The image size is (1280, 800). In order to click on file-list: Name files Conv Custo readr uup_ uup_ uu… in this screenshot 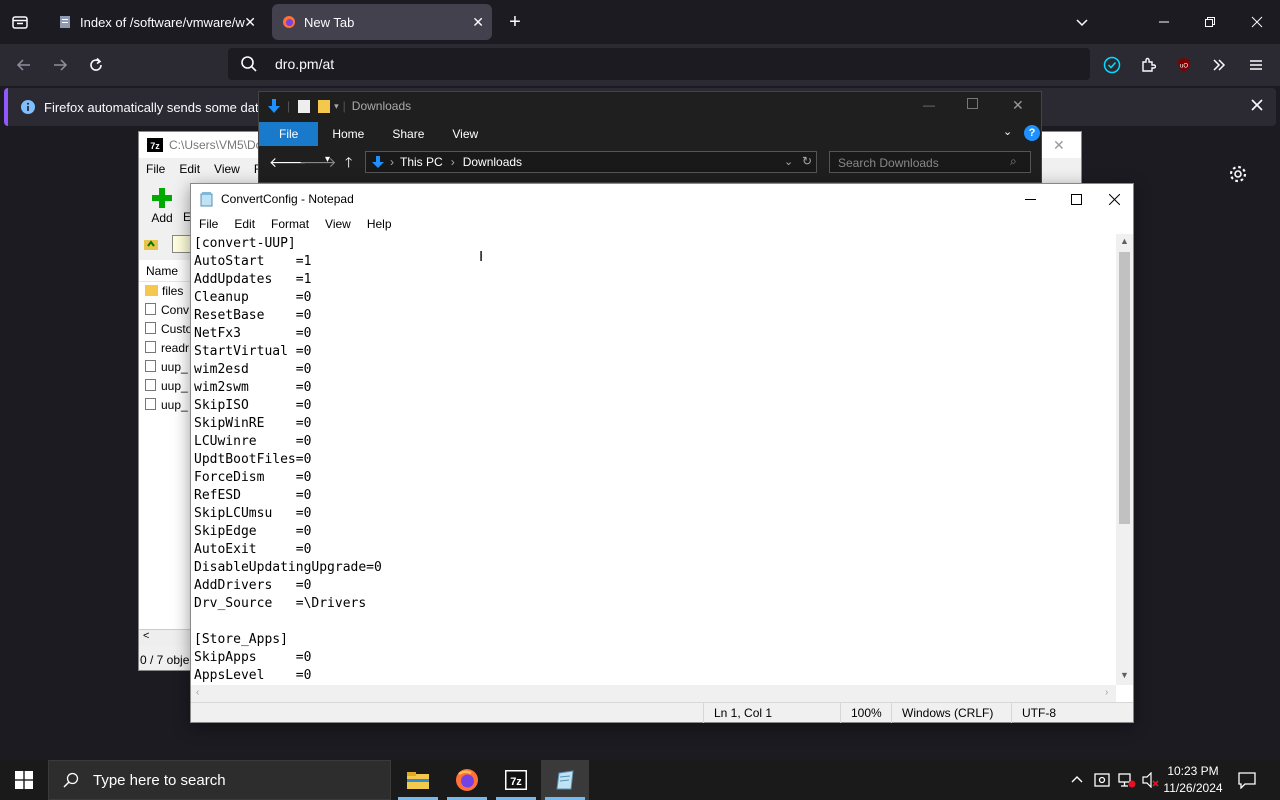, I will do `click(165, 451)`.